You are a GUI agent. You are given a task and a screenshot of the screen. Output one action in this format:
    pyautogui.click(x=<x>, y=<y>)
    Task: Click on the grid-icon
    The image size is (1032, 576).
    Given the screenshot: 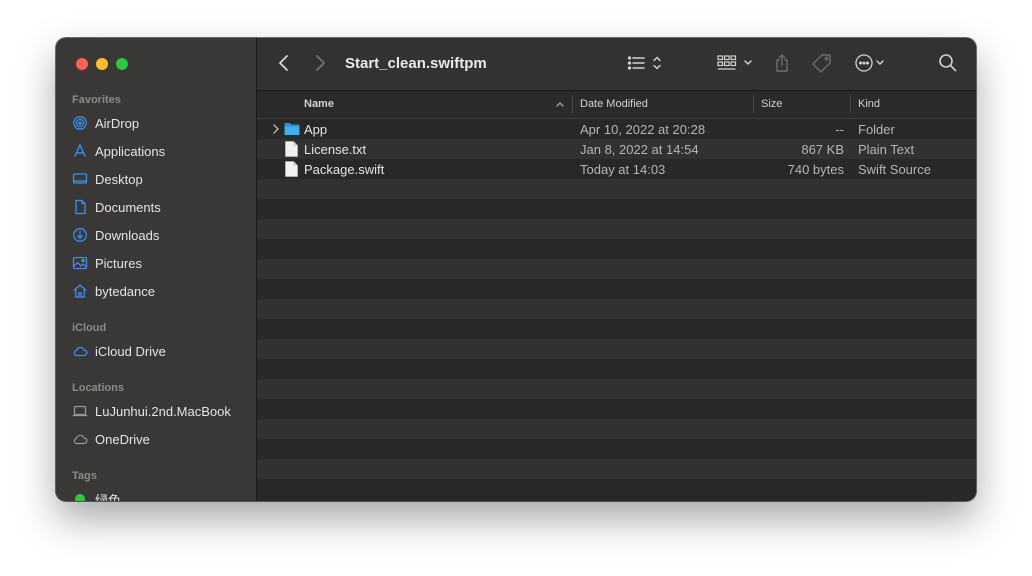 What is the action you would take?
    pyautogui.click(x=736, y=65)
    